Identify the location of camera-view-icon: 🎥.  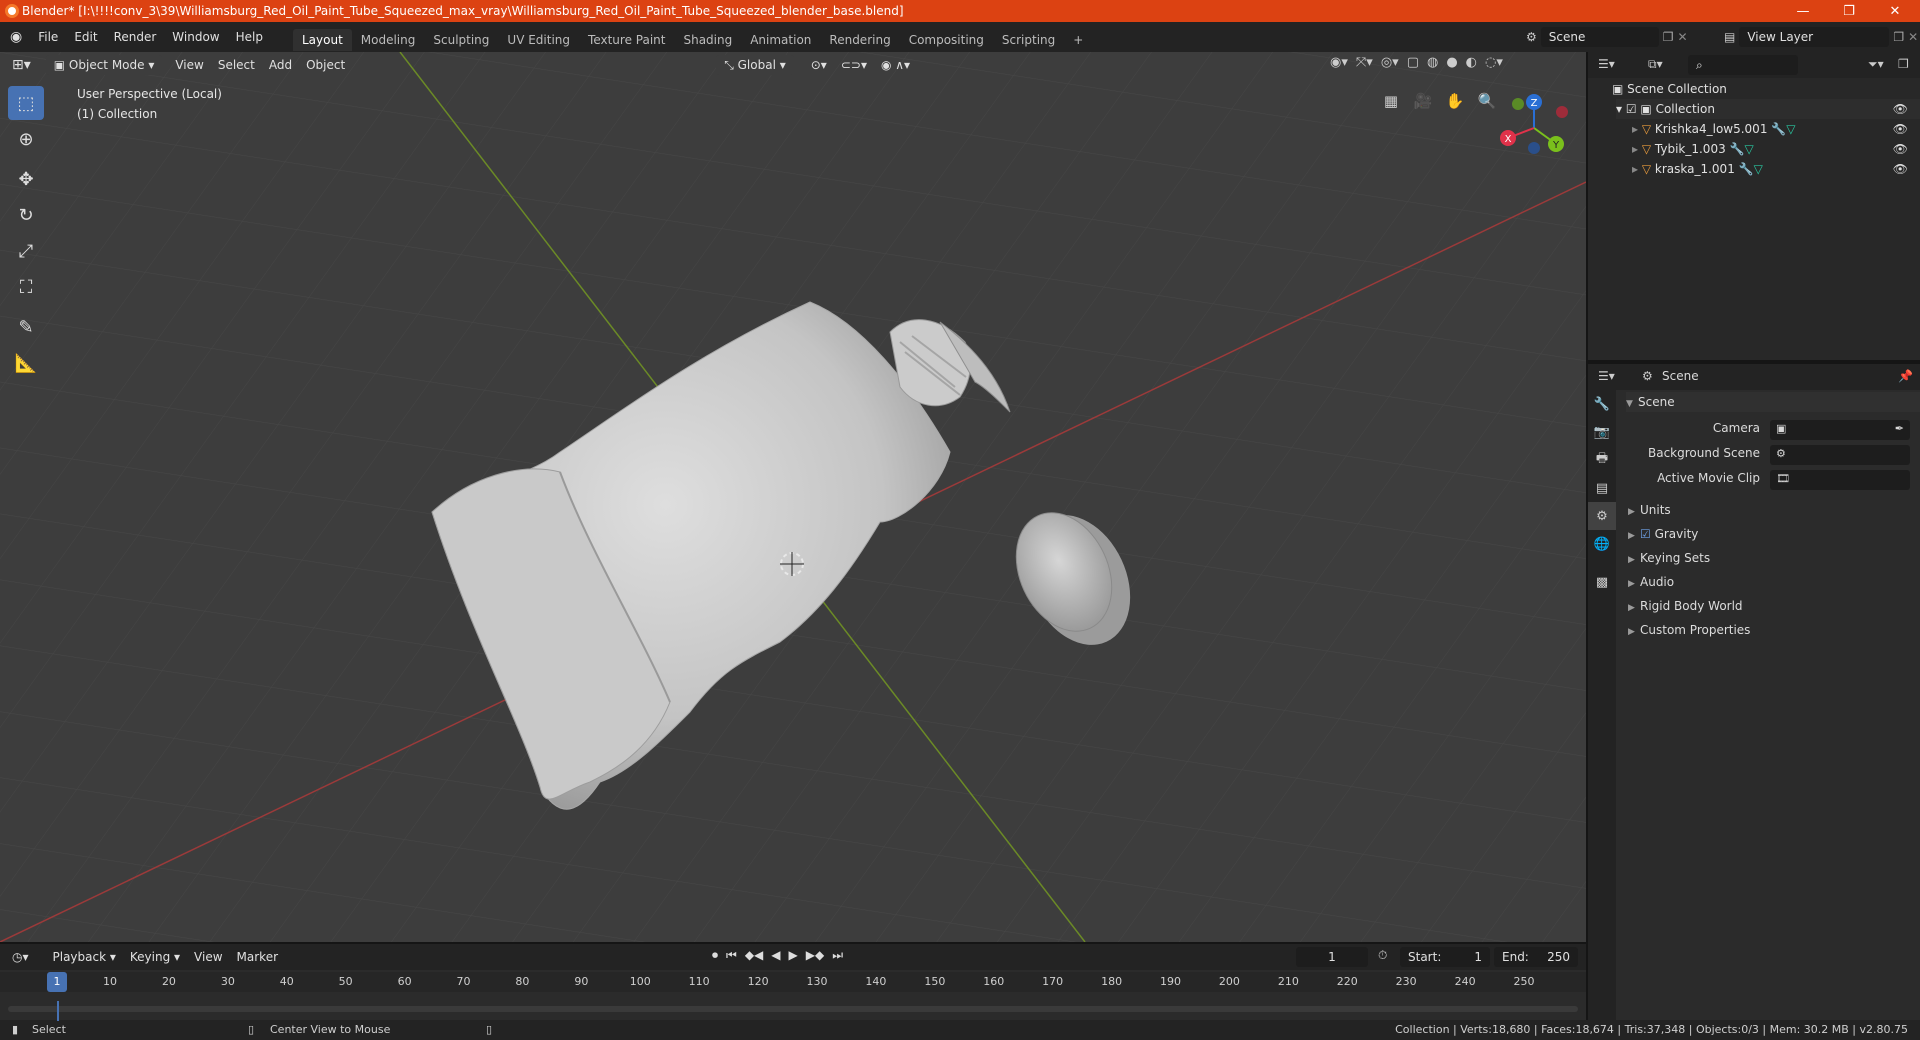
(1423, 101).